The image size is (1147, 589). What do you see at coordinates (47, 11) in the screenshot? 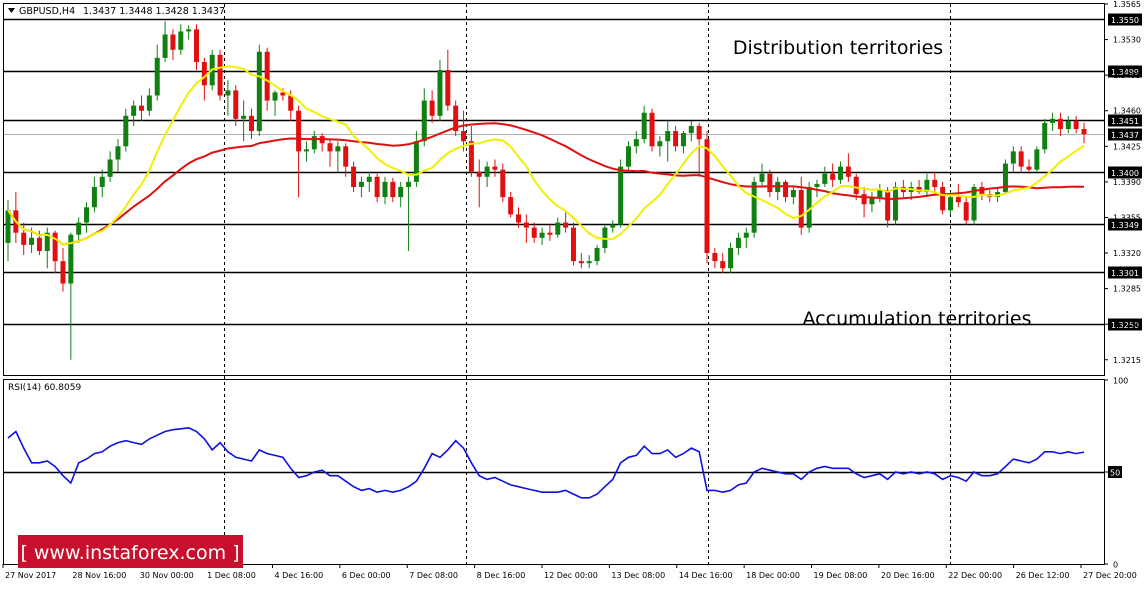
I see `symbol-label: GBPUSD,H4` at bounding box center [47, 11].